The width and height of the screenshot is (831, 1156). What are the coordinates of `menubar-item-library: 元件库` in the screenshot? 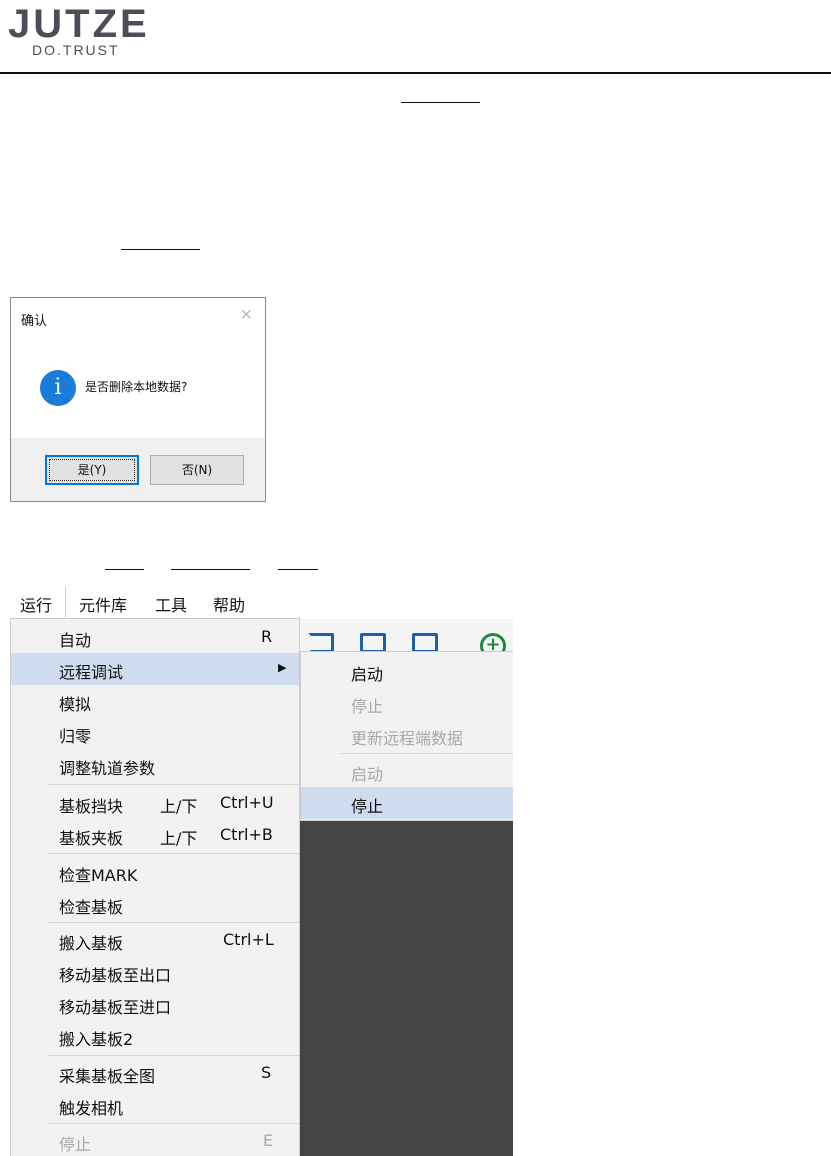 It's located at (103, 604).